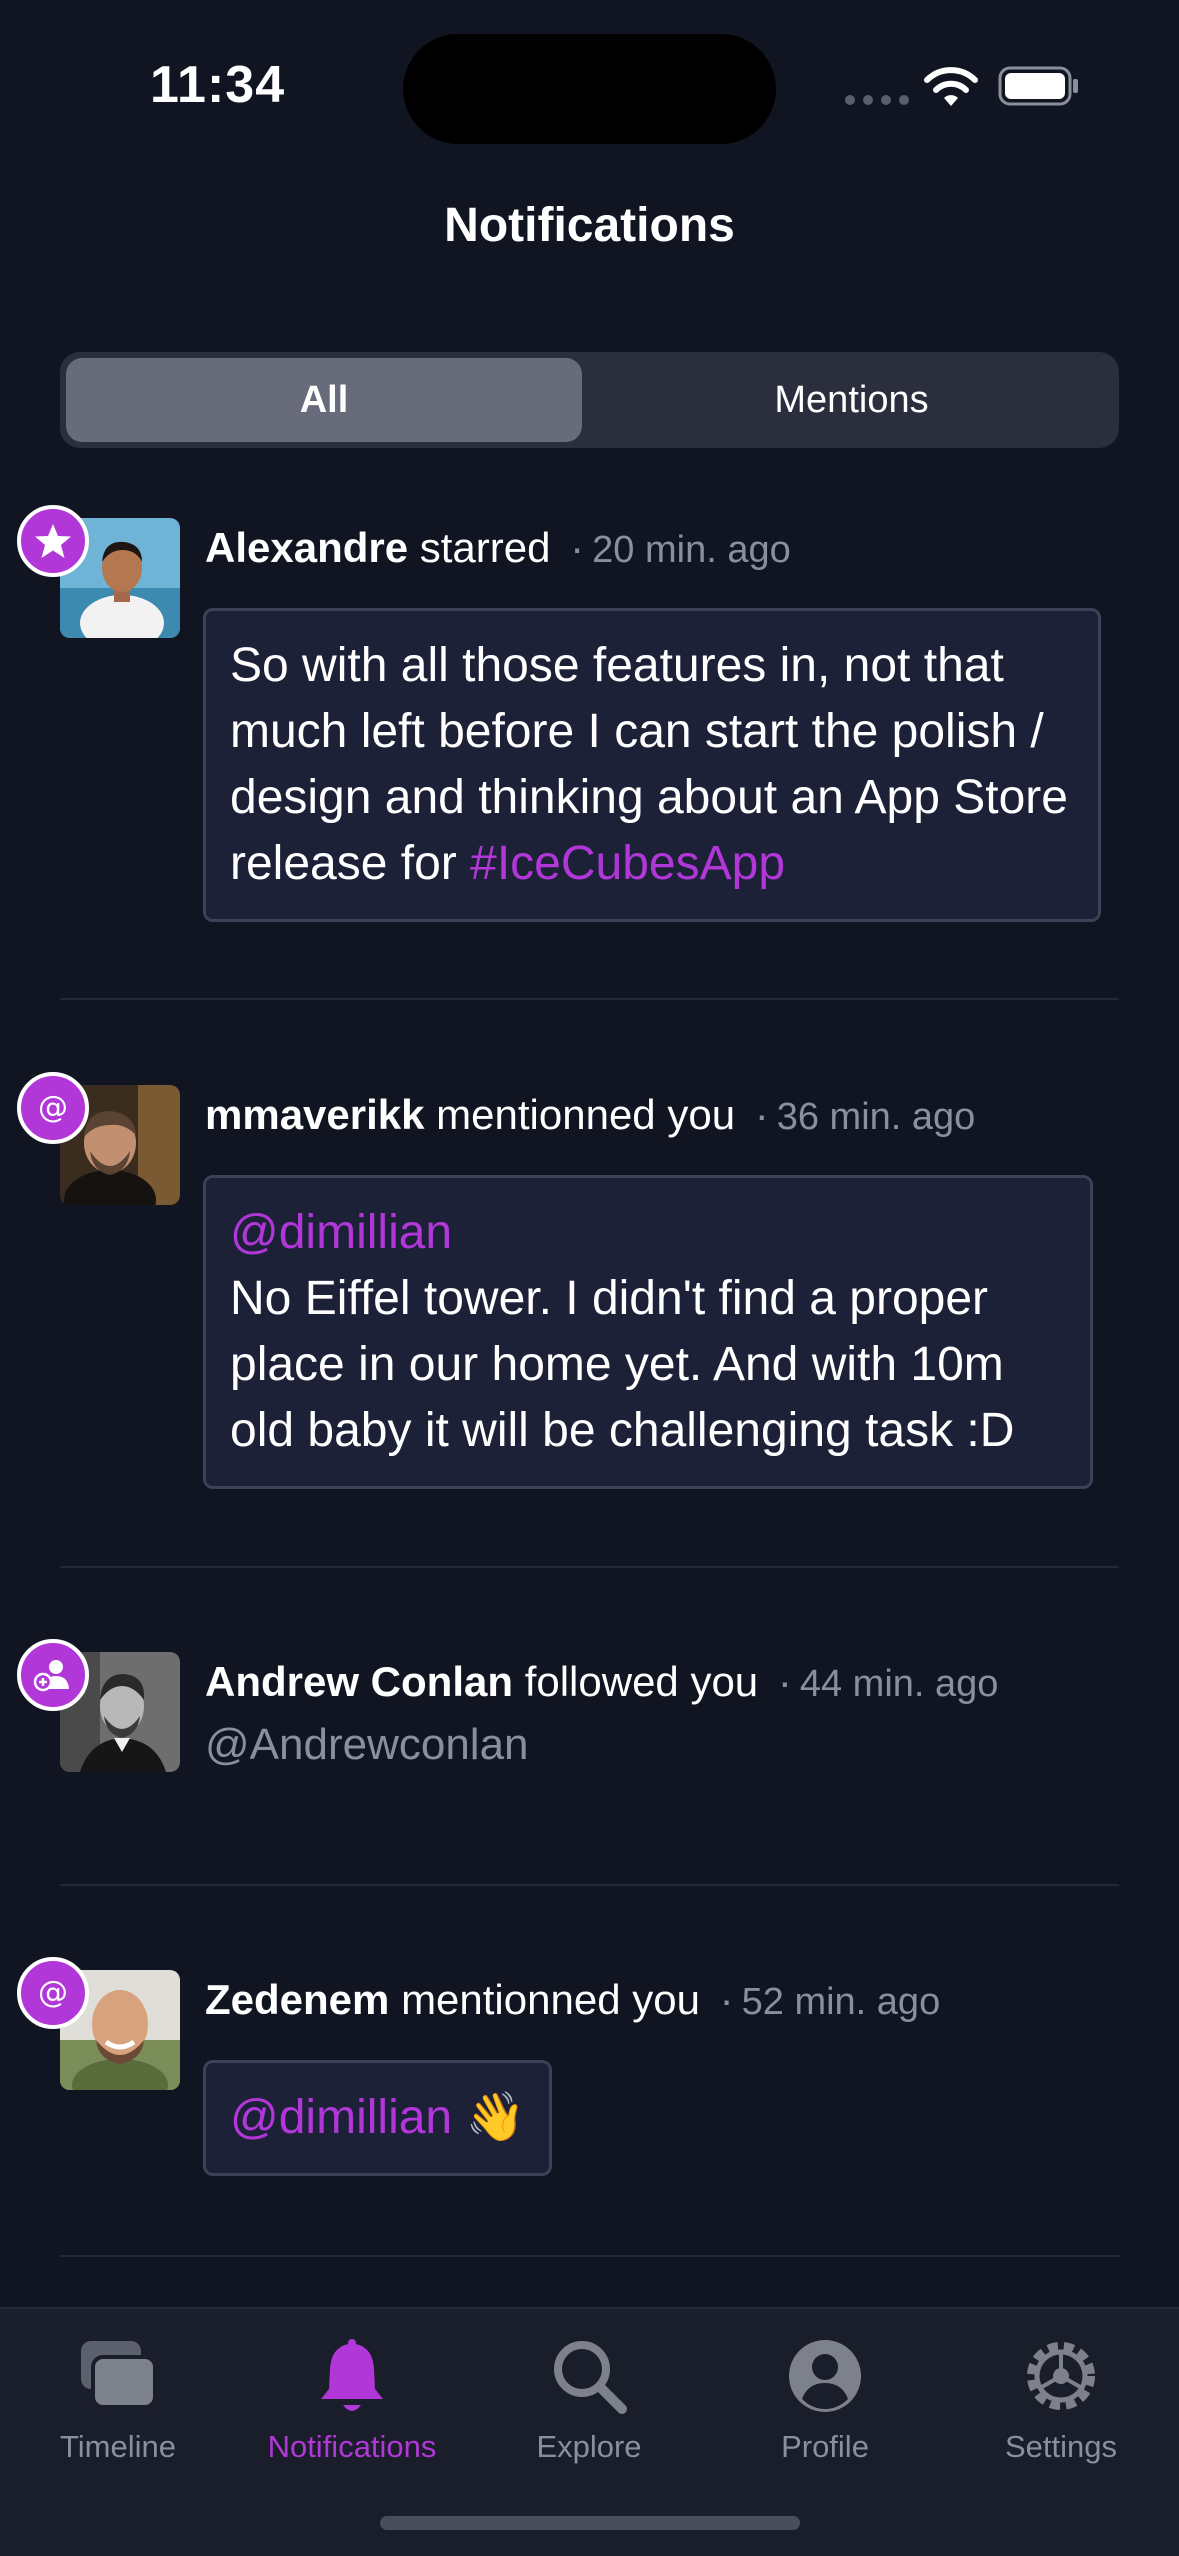 This screenshot has height=2556, width=1179. Describe the element at coordinates (324, 400) in the screenshot. I see `segment-all: All` at that location.